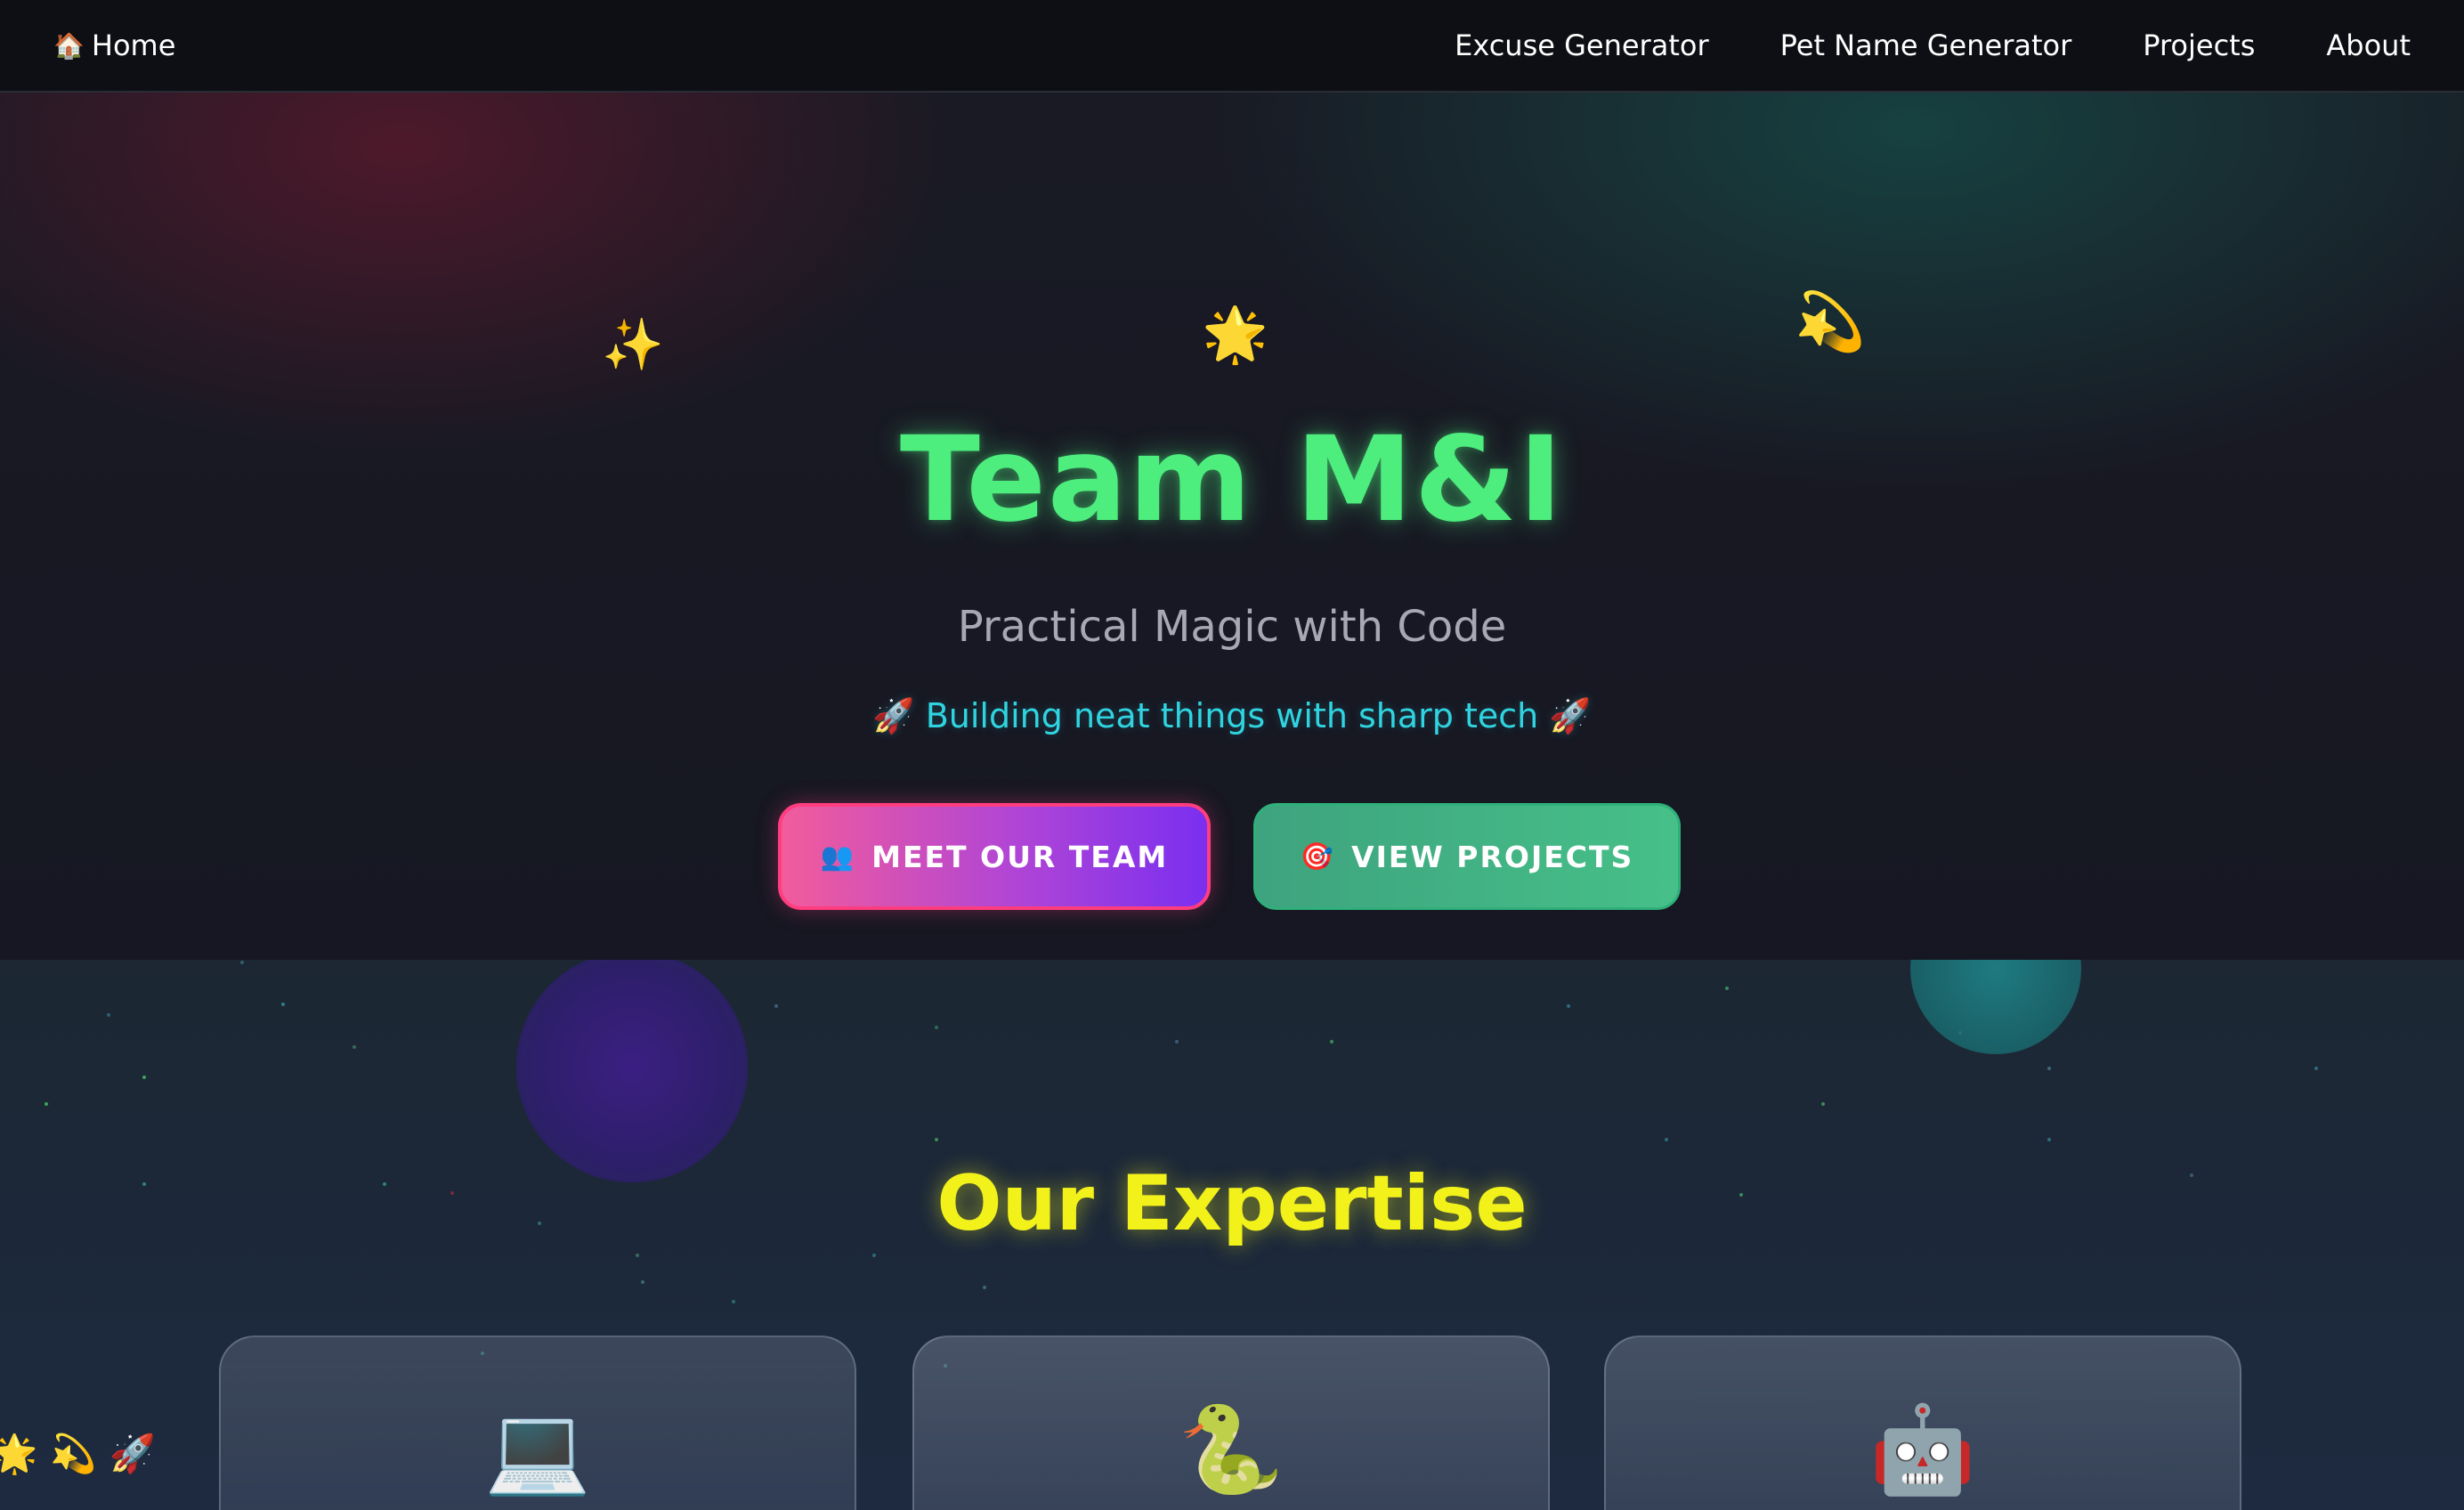 This screenshot has height=1510, width=2464. Describe the element at coordinates (1926, 45) in the screenshot. I see `nav-link-pet-name-generator: Pet Name Generator` at that location.